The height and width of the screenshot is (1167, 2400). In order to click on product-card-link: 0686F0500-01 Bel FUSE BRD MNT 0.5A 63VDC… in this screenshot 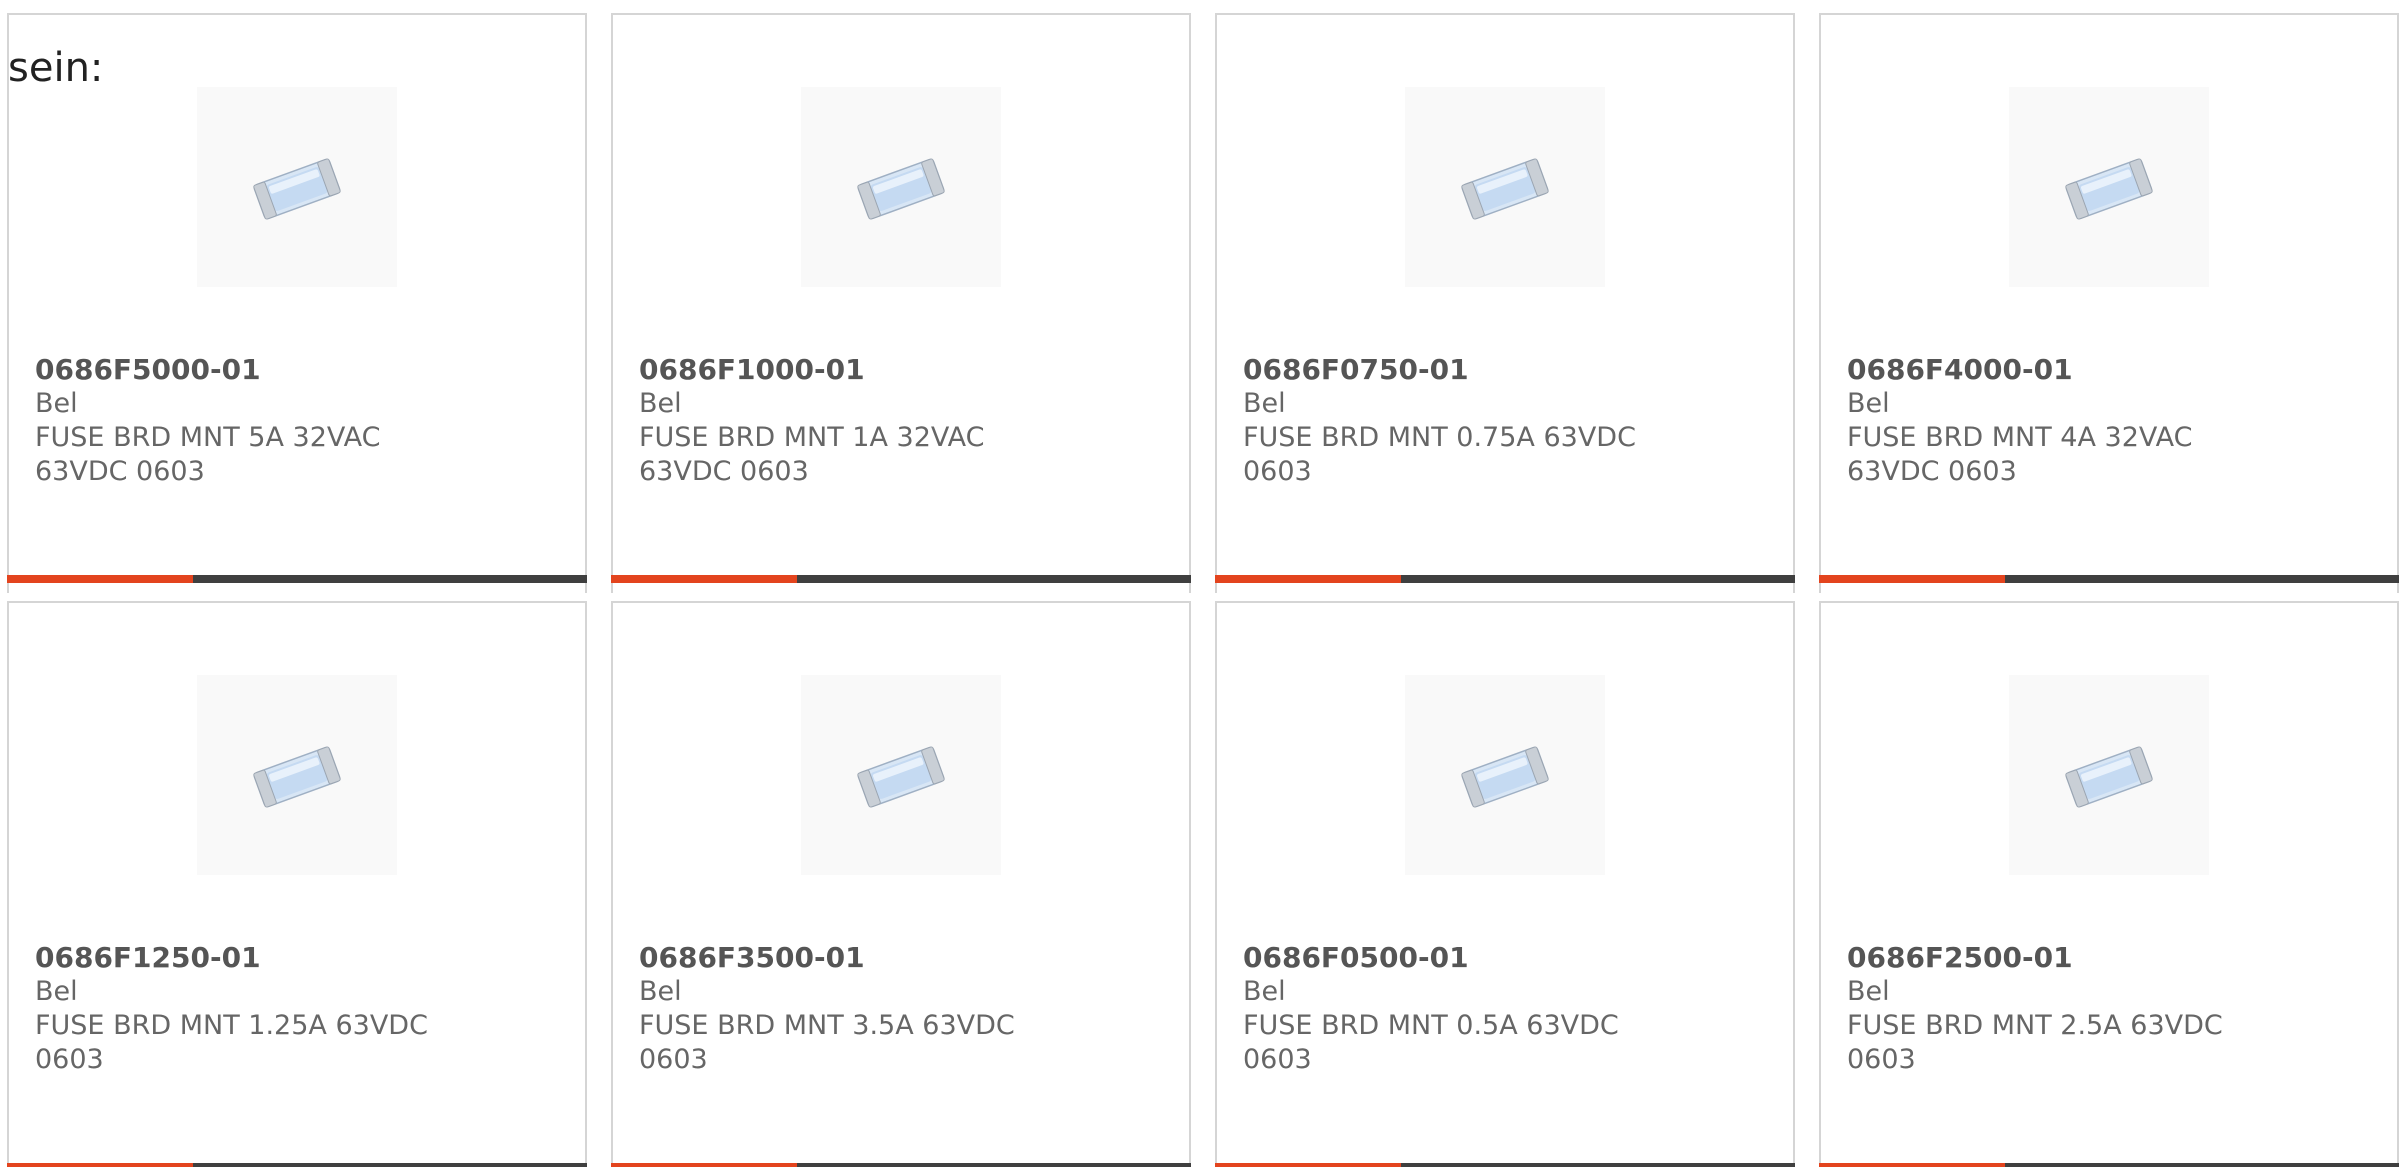, I will do `click(1505, 885)`.